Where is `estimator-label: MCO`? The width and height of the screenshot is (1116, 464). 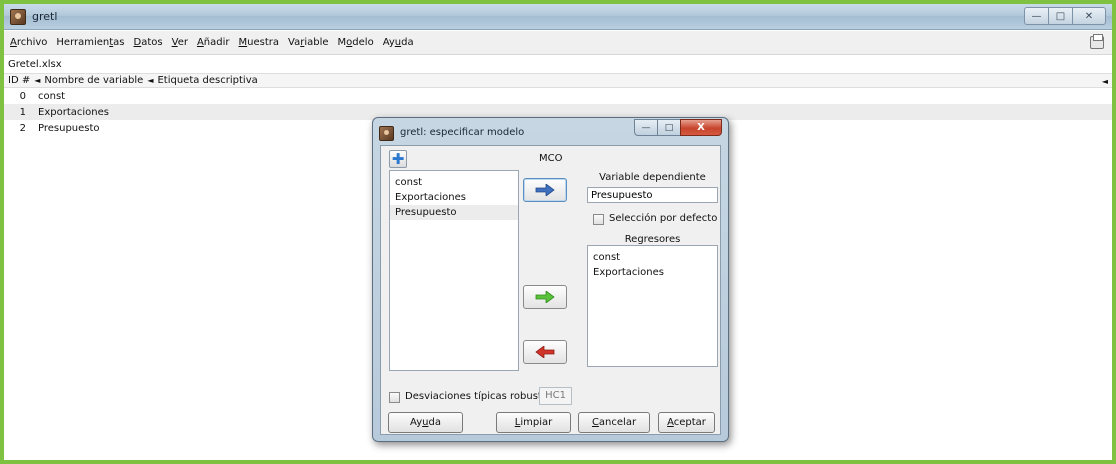 estimator-label: MCO is located at coordinates (551, 158).